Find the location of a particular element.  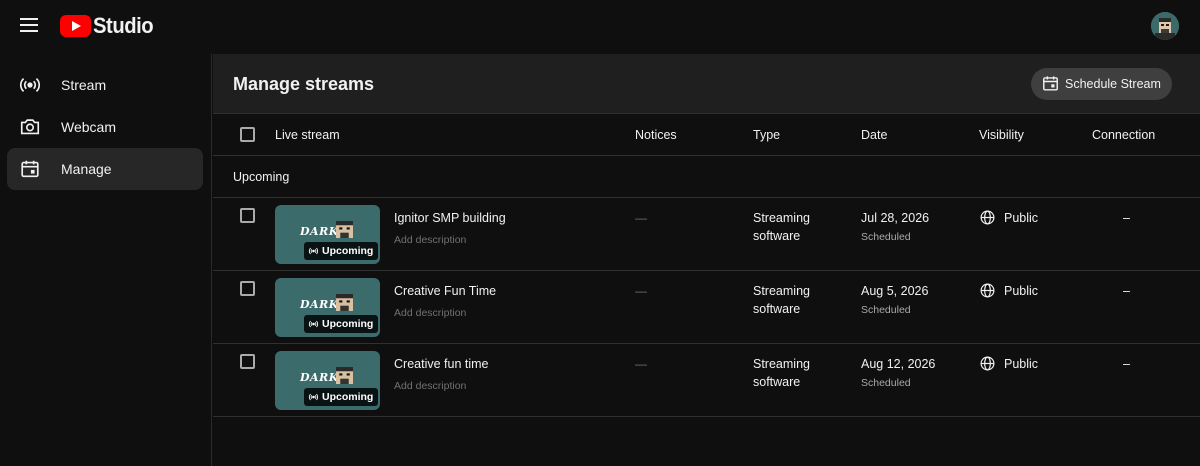

youtube-logo-icon is located at coordinates (75, 26).